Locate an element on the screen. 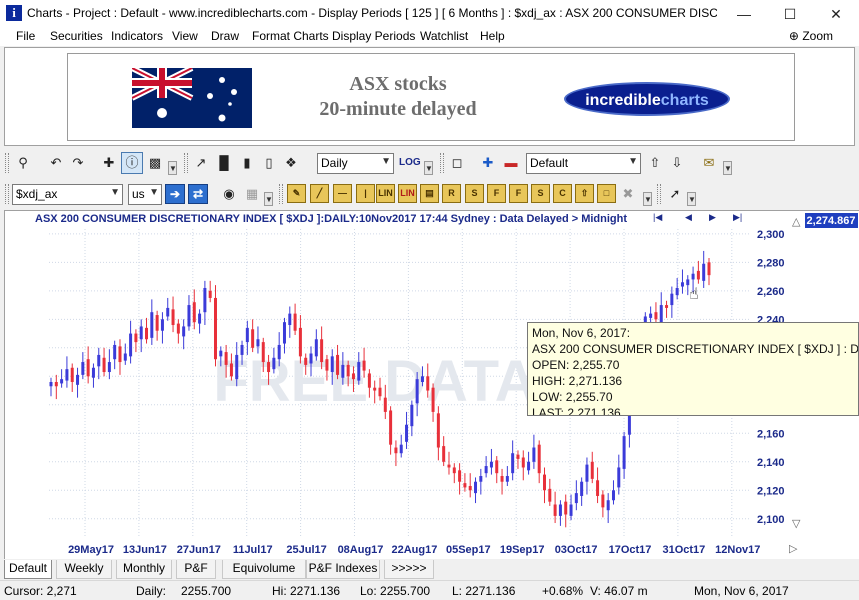  page-icon: ◻ is located at coordinates (457, 163).